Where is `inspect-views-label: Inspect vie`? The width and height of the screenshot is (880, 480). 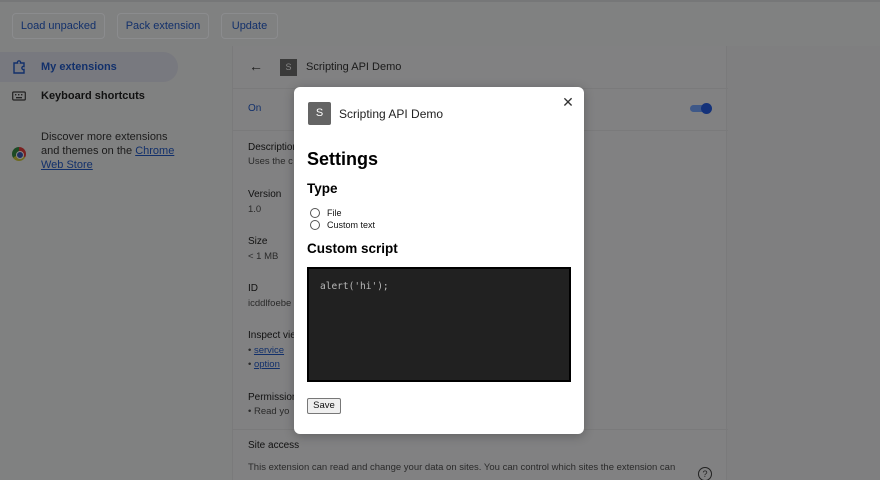
inspect-views-label: Inspect vie is located at coordinates (272, 335).